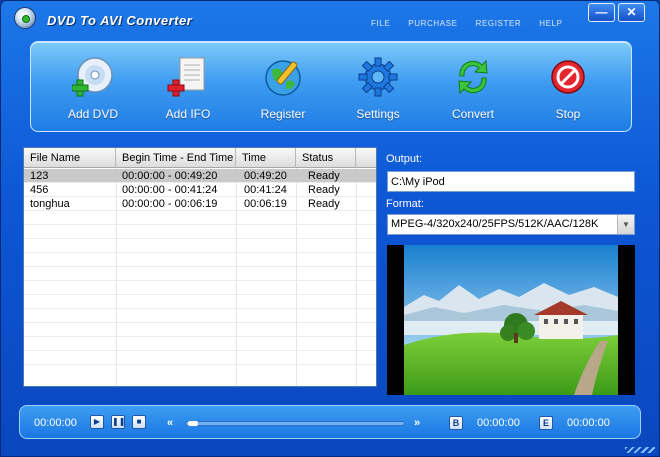 This screenshot has width=660, height=457. What do you see at coordinates (568, 114) in the screenshot?
I see `stop-label: Stop` at bounding box center [568, 114].